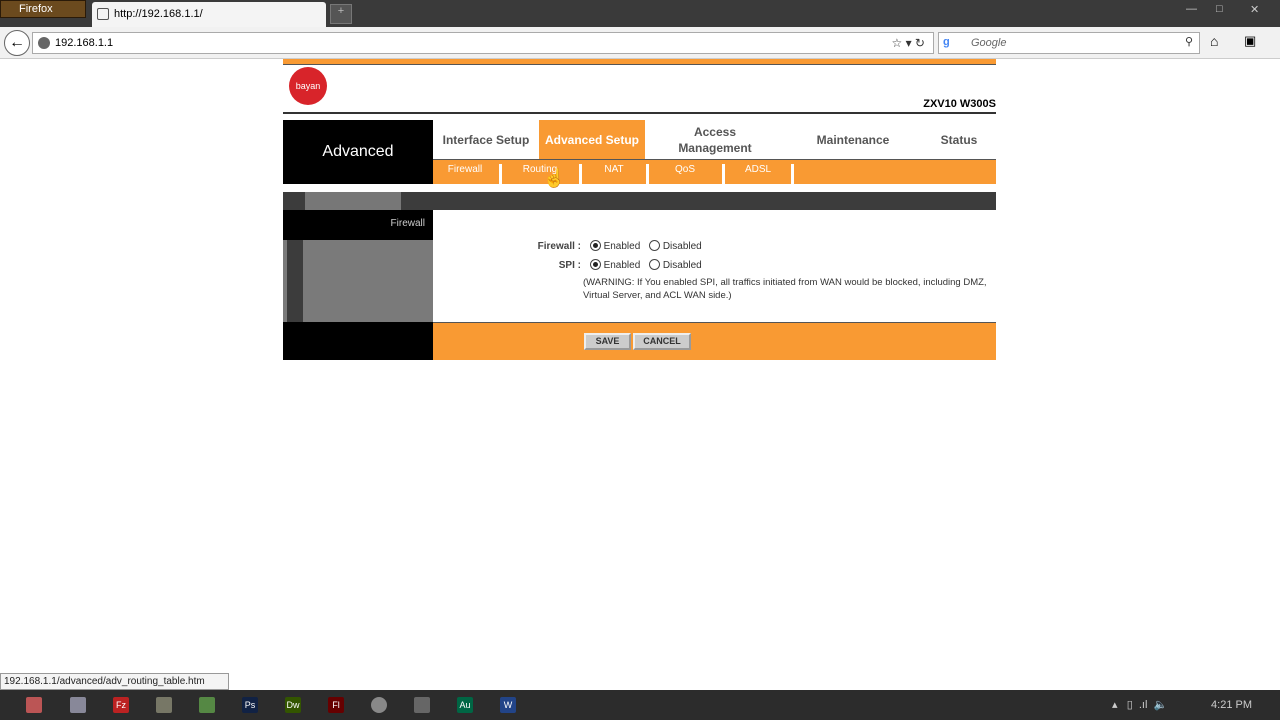  Describe the element at coordinates (17, 43) in the screenshot. I see `back-button: ←` at that location.